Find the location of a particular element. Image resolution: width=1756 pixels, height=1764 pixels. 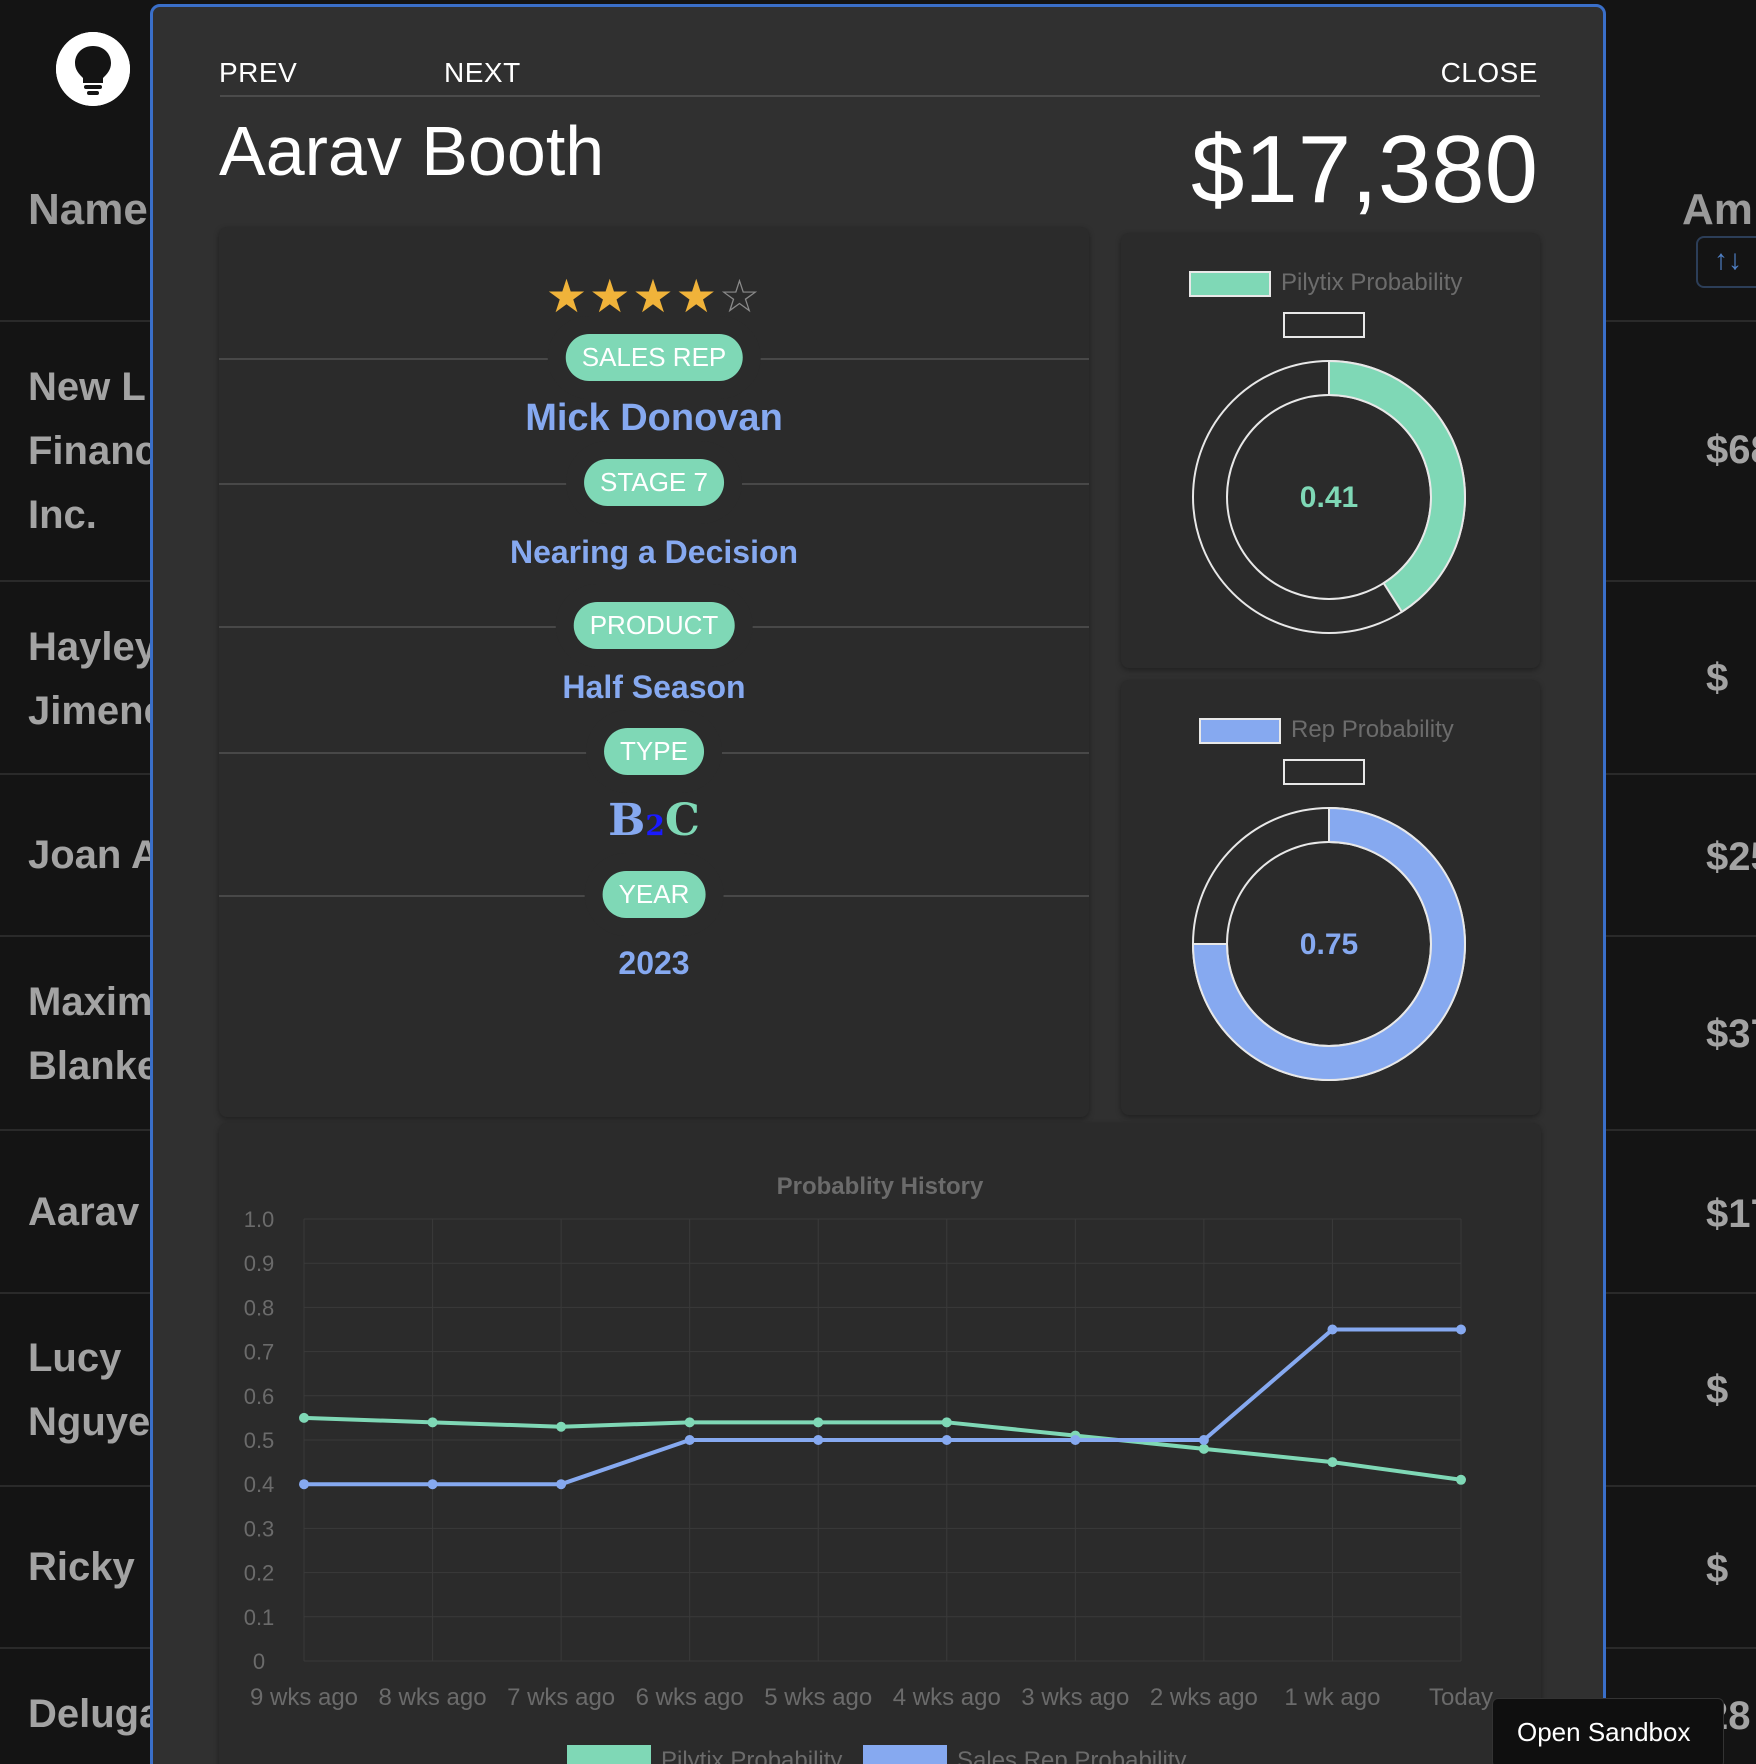

rep-probability-card: Rep Probability 0.75 is located at coordinates (1330, 897).